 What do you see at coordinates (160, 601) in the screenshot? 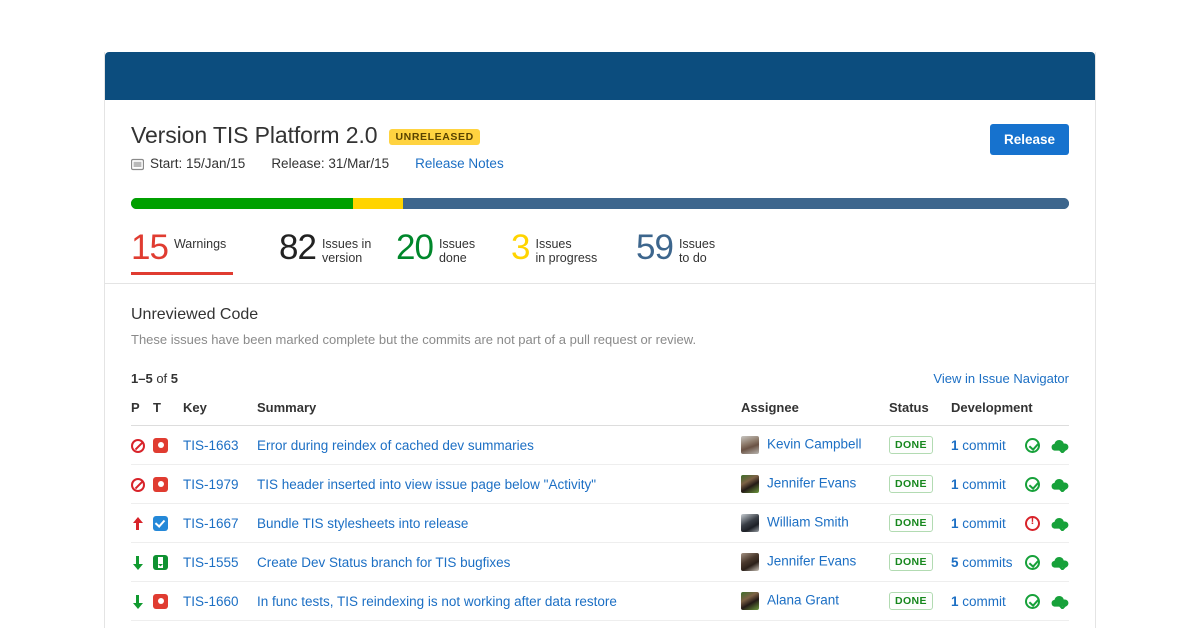
I see `issue-type-bug-icon` at bounding box center [160, 601].